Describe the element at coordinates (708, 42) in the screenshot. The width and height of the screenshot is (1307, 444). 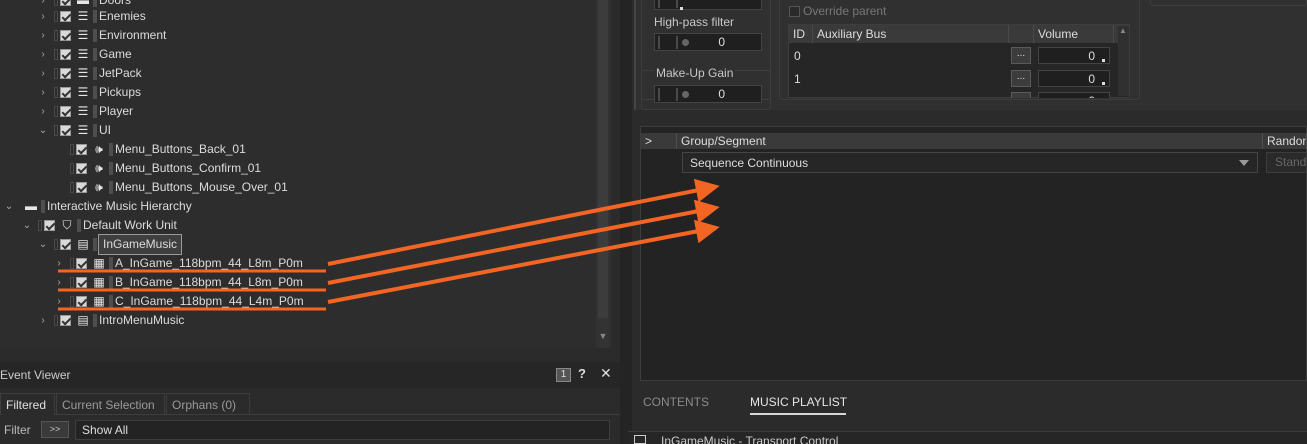
I see `highpass-slider: 0` at that location.